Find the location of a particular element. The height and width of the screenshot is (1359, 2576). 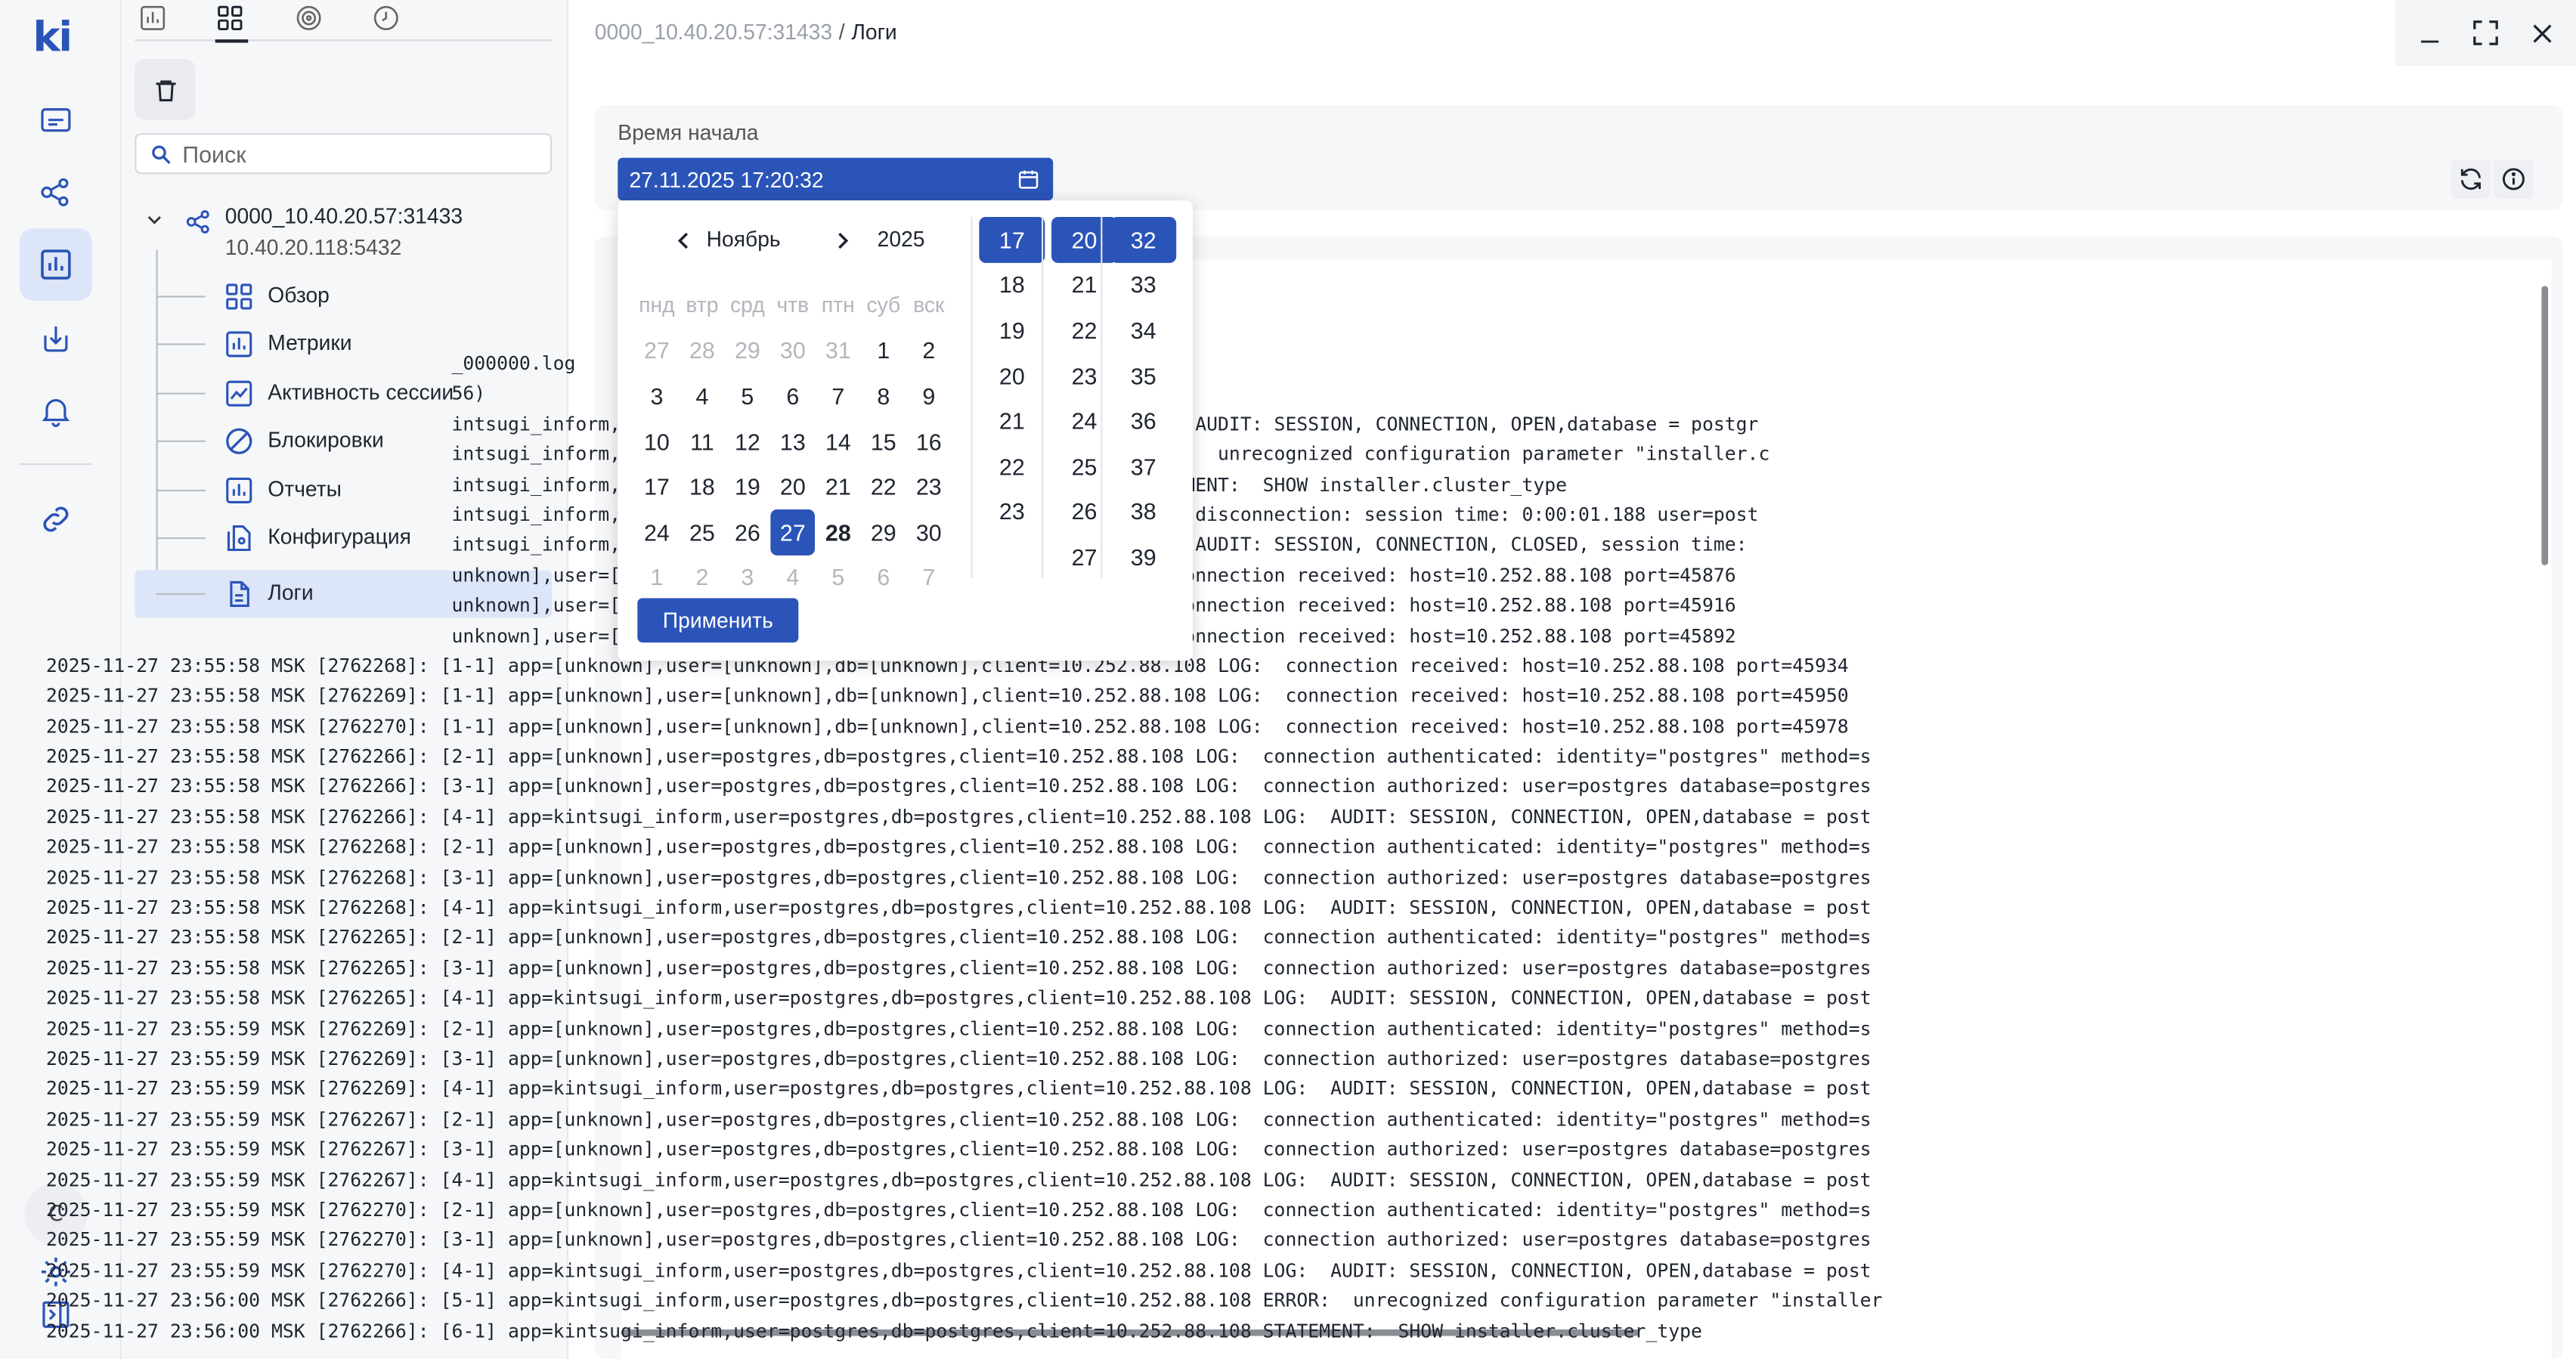

second-option: 32 is located at coordinates (1143, 239).